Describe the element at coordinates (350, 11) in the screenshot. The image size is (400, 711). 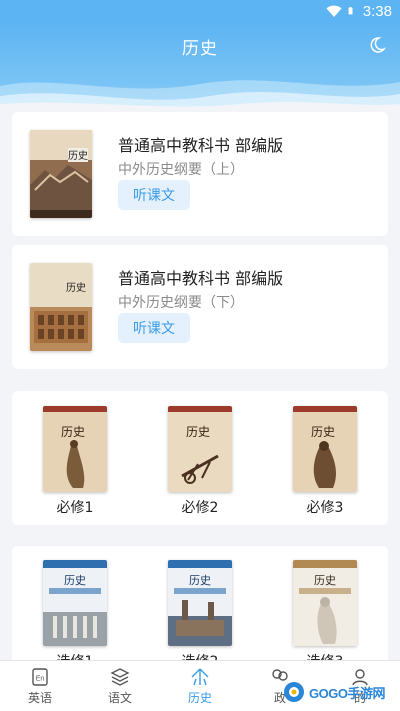
I see `battery-icon` at that location.